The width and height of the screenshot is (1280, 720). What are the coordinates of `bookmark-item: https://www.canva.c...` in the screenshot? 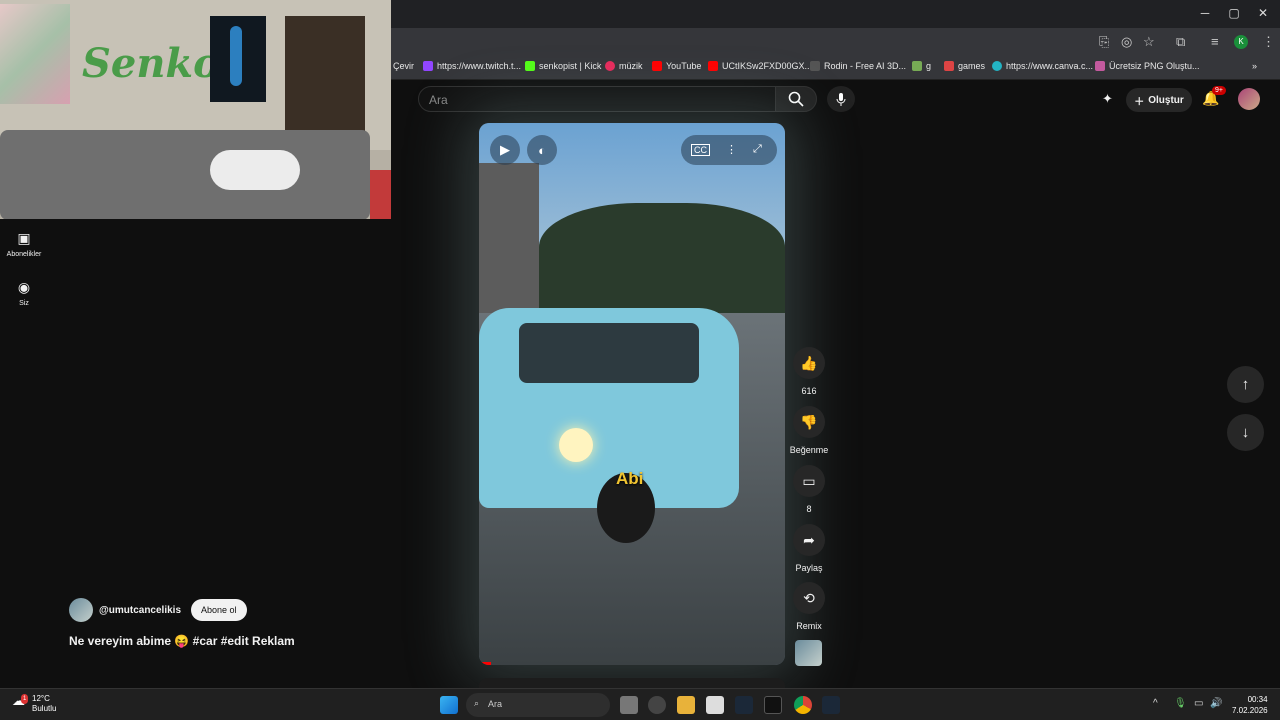 It's located at (1042, 66).